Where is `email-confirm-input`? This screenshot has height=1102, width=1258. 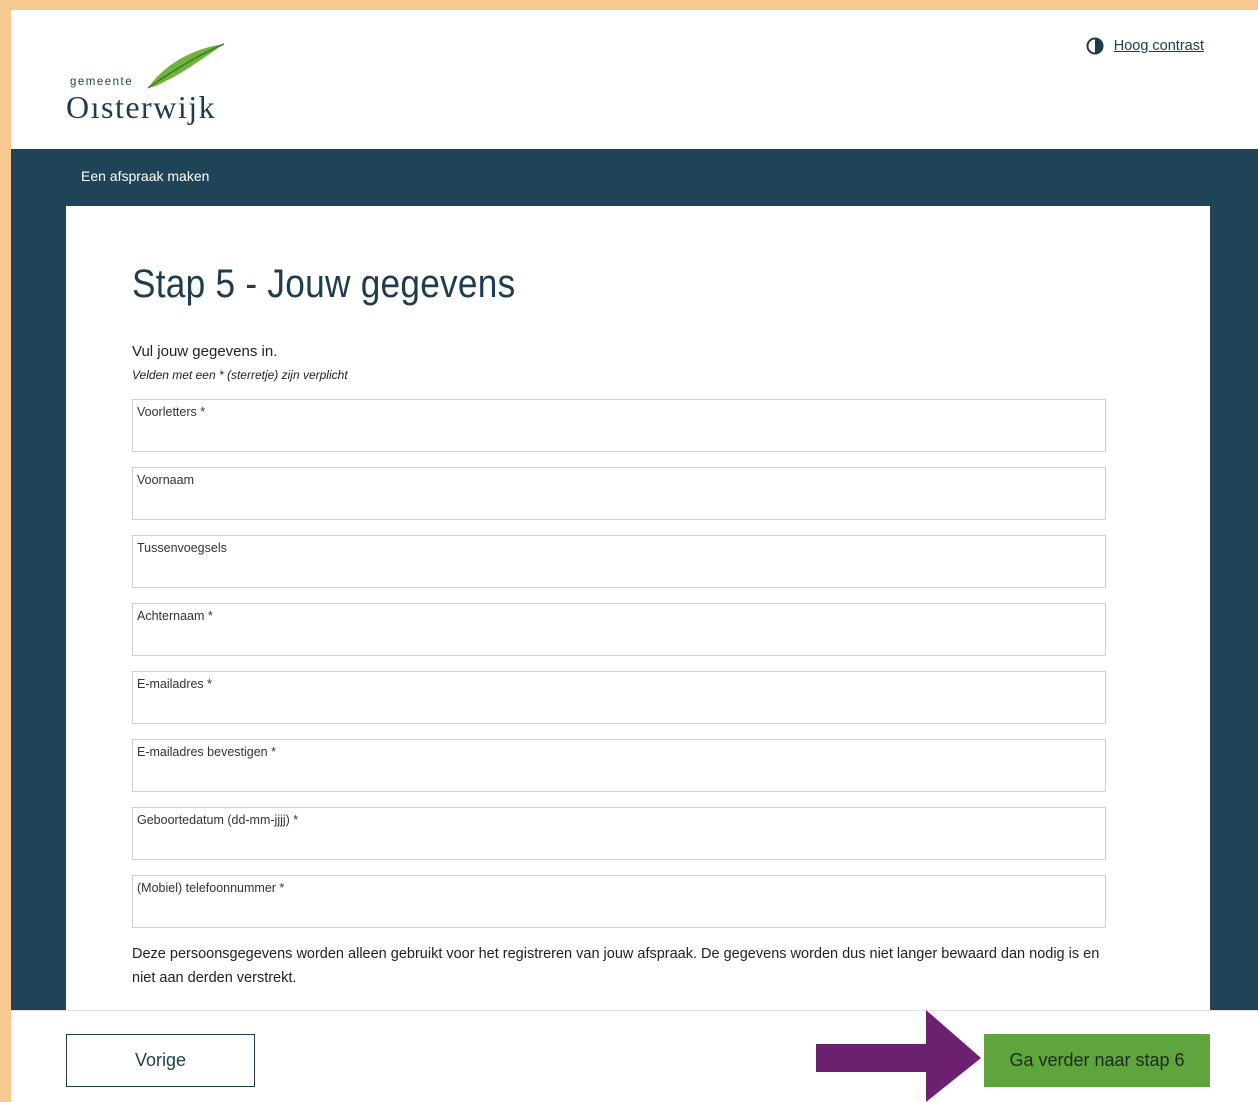 email-confirm-input is located at coordinates (619, 776).